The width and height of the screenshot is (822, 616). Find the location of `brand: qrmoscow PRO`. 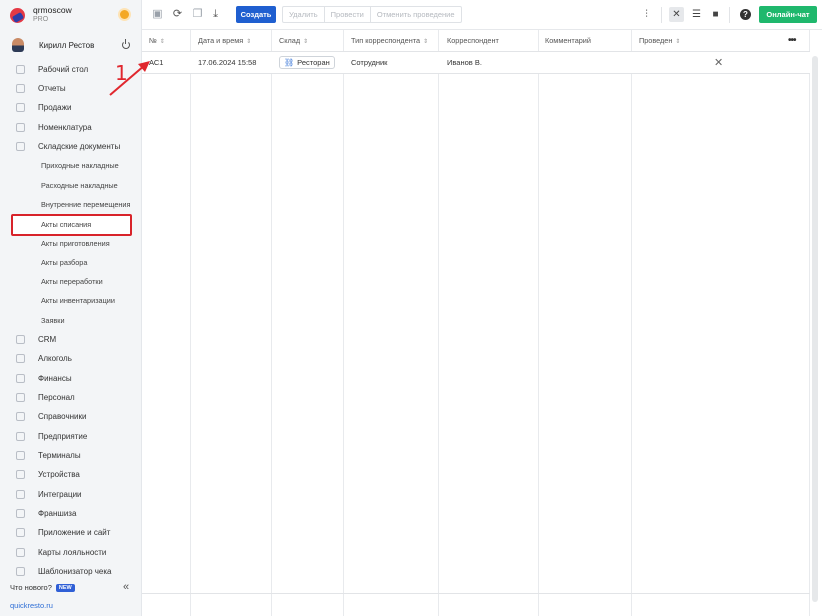

brand: qrmoscow PRO is located at coordinates (71, 15).